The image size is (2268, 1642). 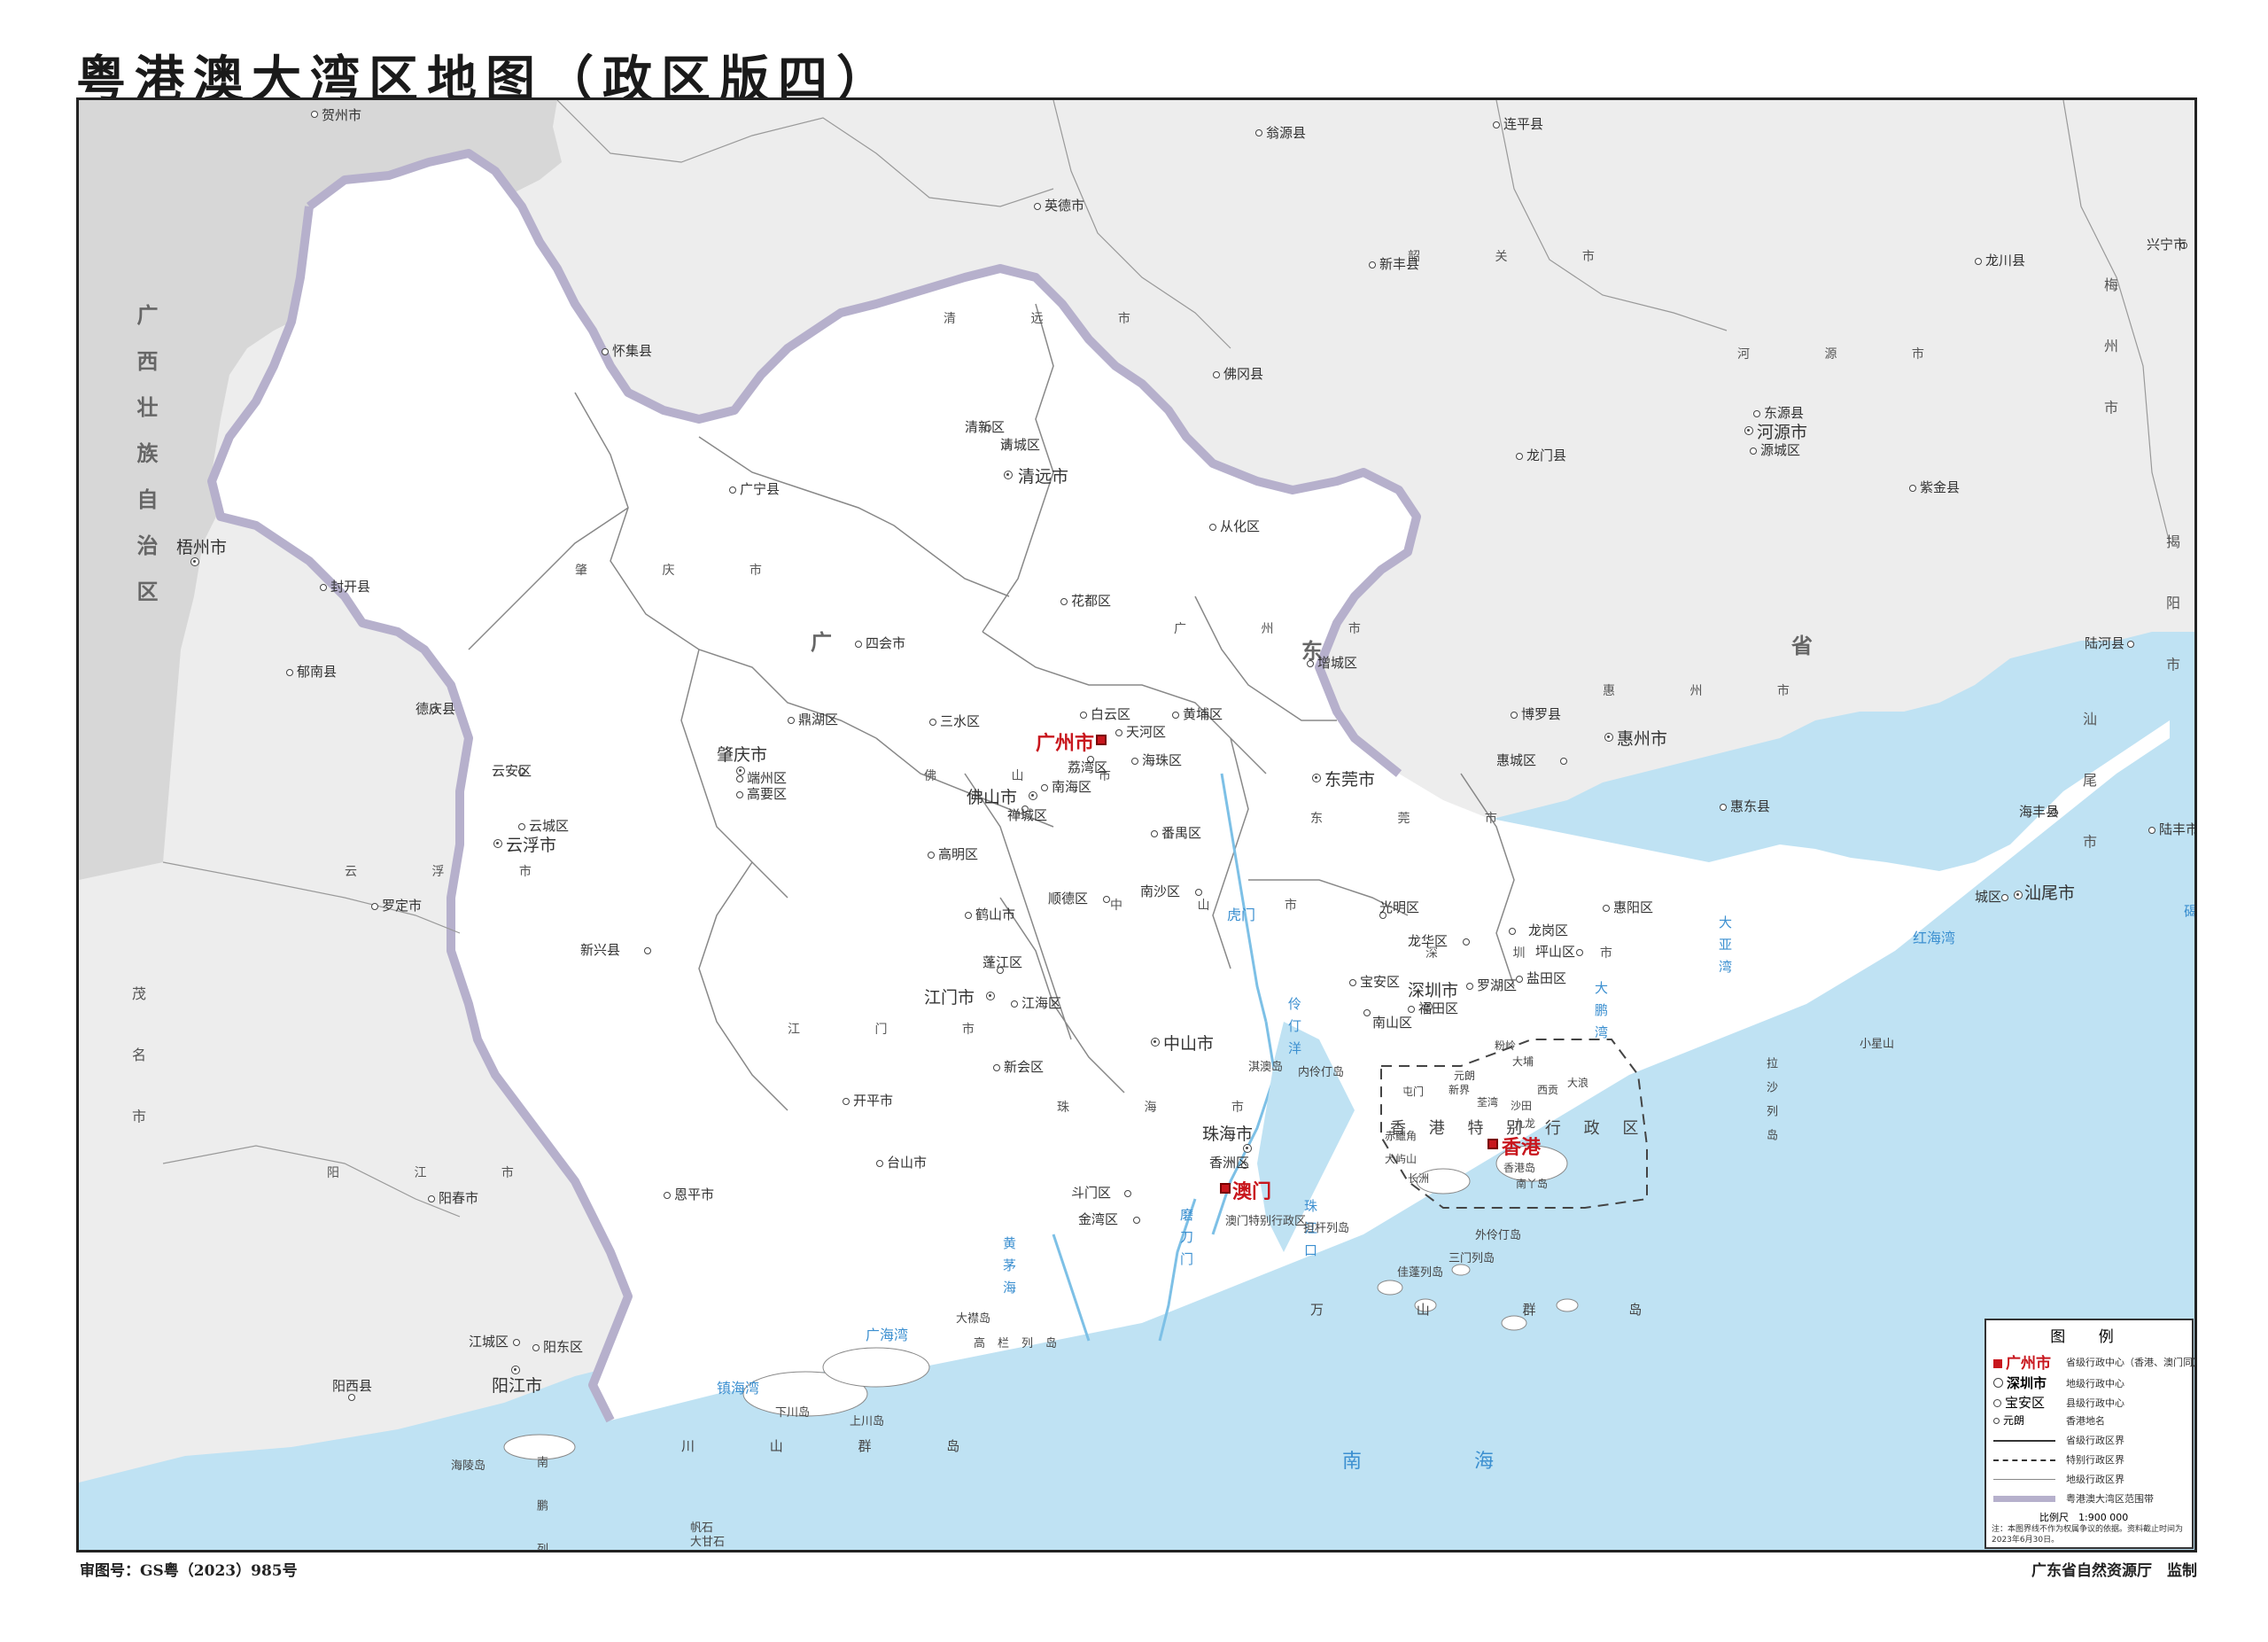 What do you see at coordinates (2105, 643) in the screenshot?
I see `county-luhe: 陆河县` at bounding box center [2105, 643].